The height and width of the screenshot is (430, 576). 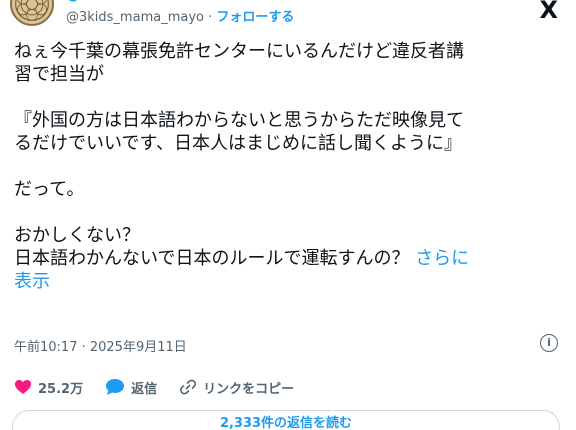 I want to click on copy-link-button: リンクをコピー, so click(x=236, y=387).